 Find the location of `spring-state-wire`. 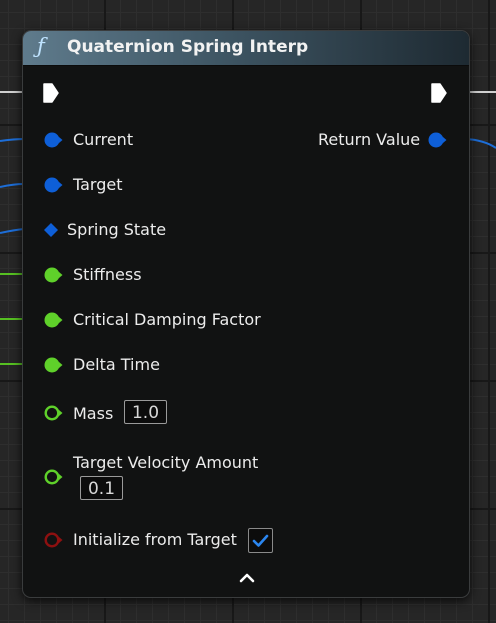

spring-state-wire is located at coordinates (12, 231).